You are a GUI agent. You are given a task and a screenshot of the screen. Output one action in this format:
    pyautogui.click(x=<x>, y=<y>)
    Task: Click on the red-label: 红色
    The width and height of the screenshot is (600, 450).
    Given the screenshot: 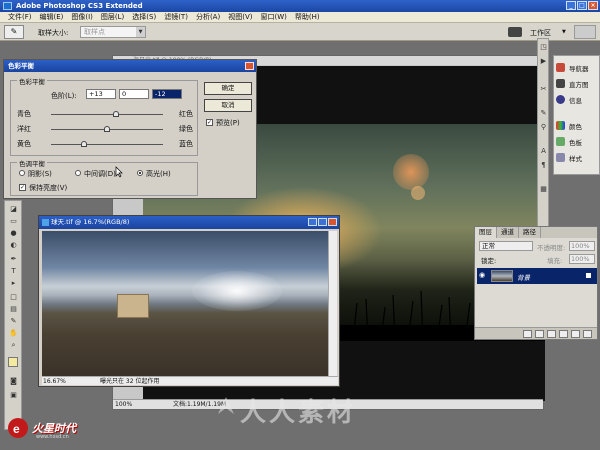 What is the action you would take?
    pyautogui.click(x=186, y=114)
    